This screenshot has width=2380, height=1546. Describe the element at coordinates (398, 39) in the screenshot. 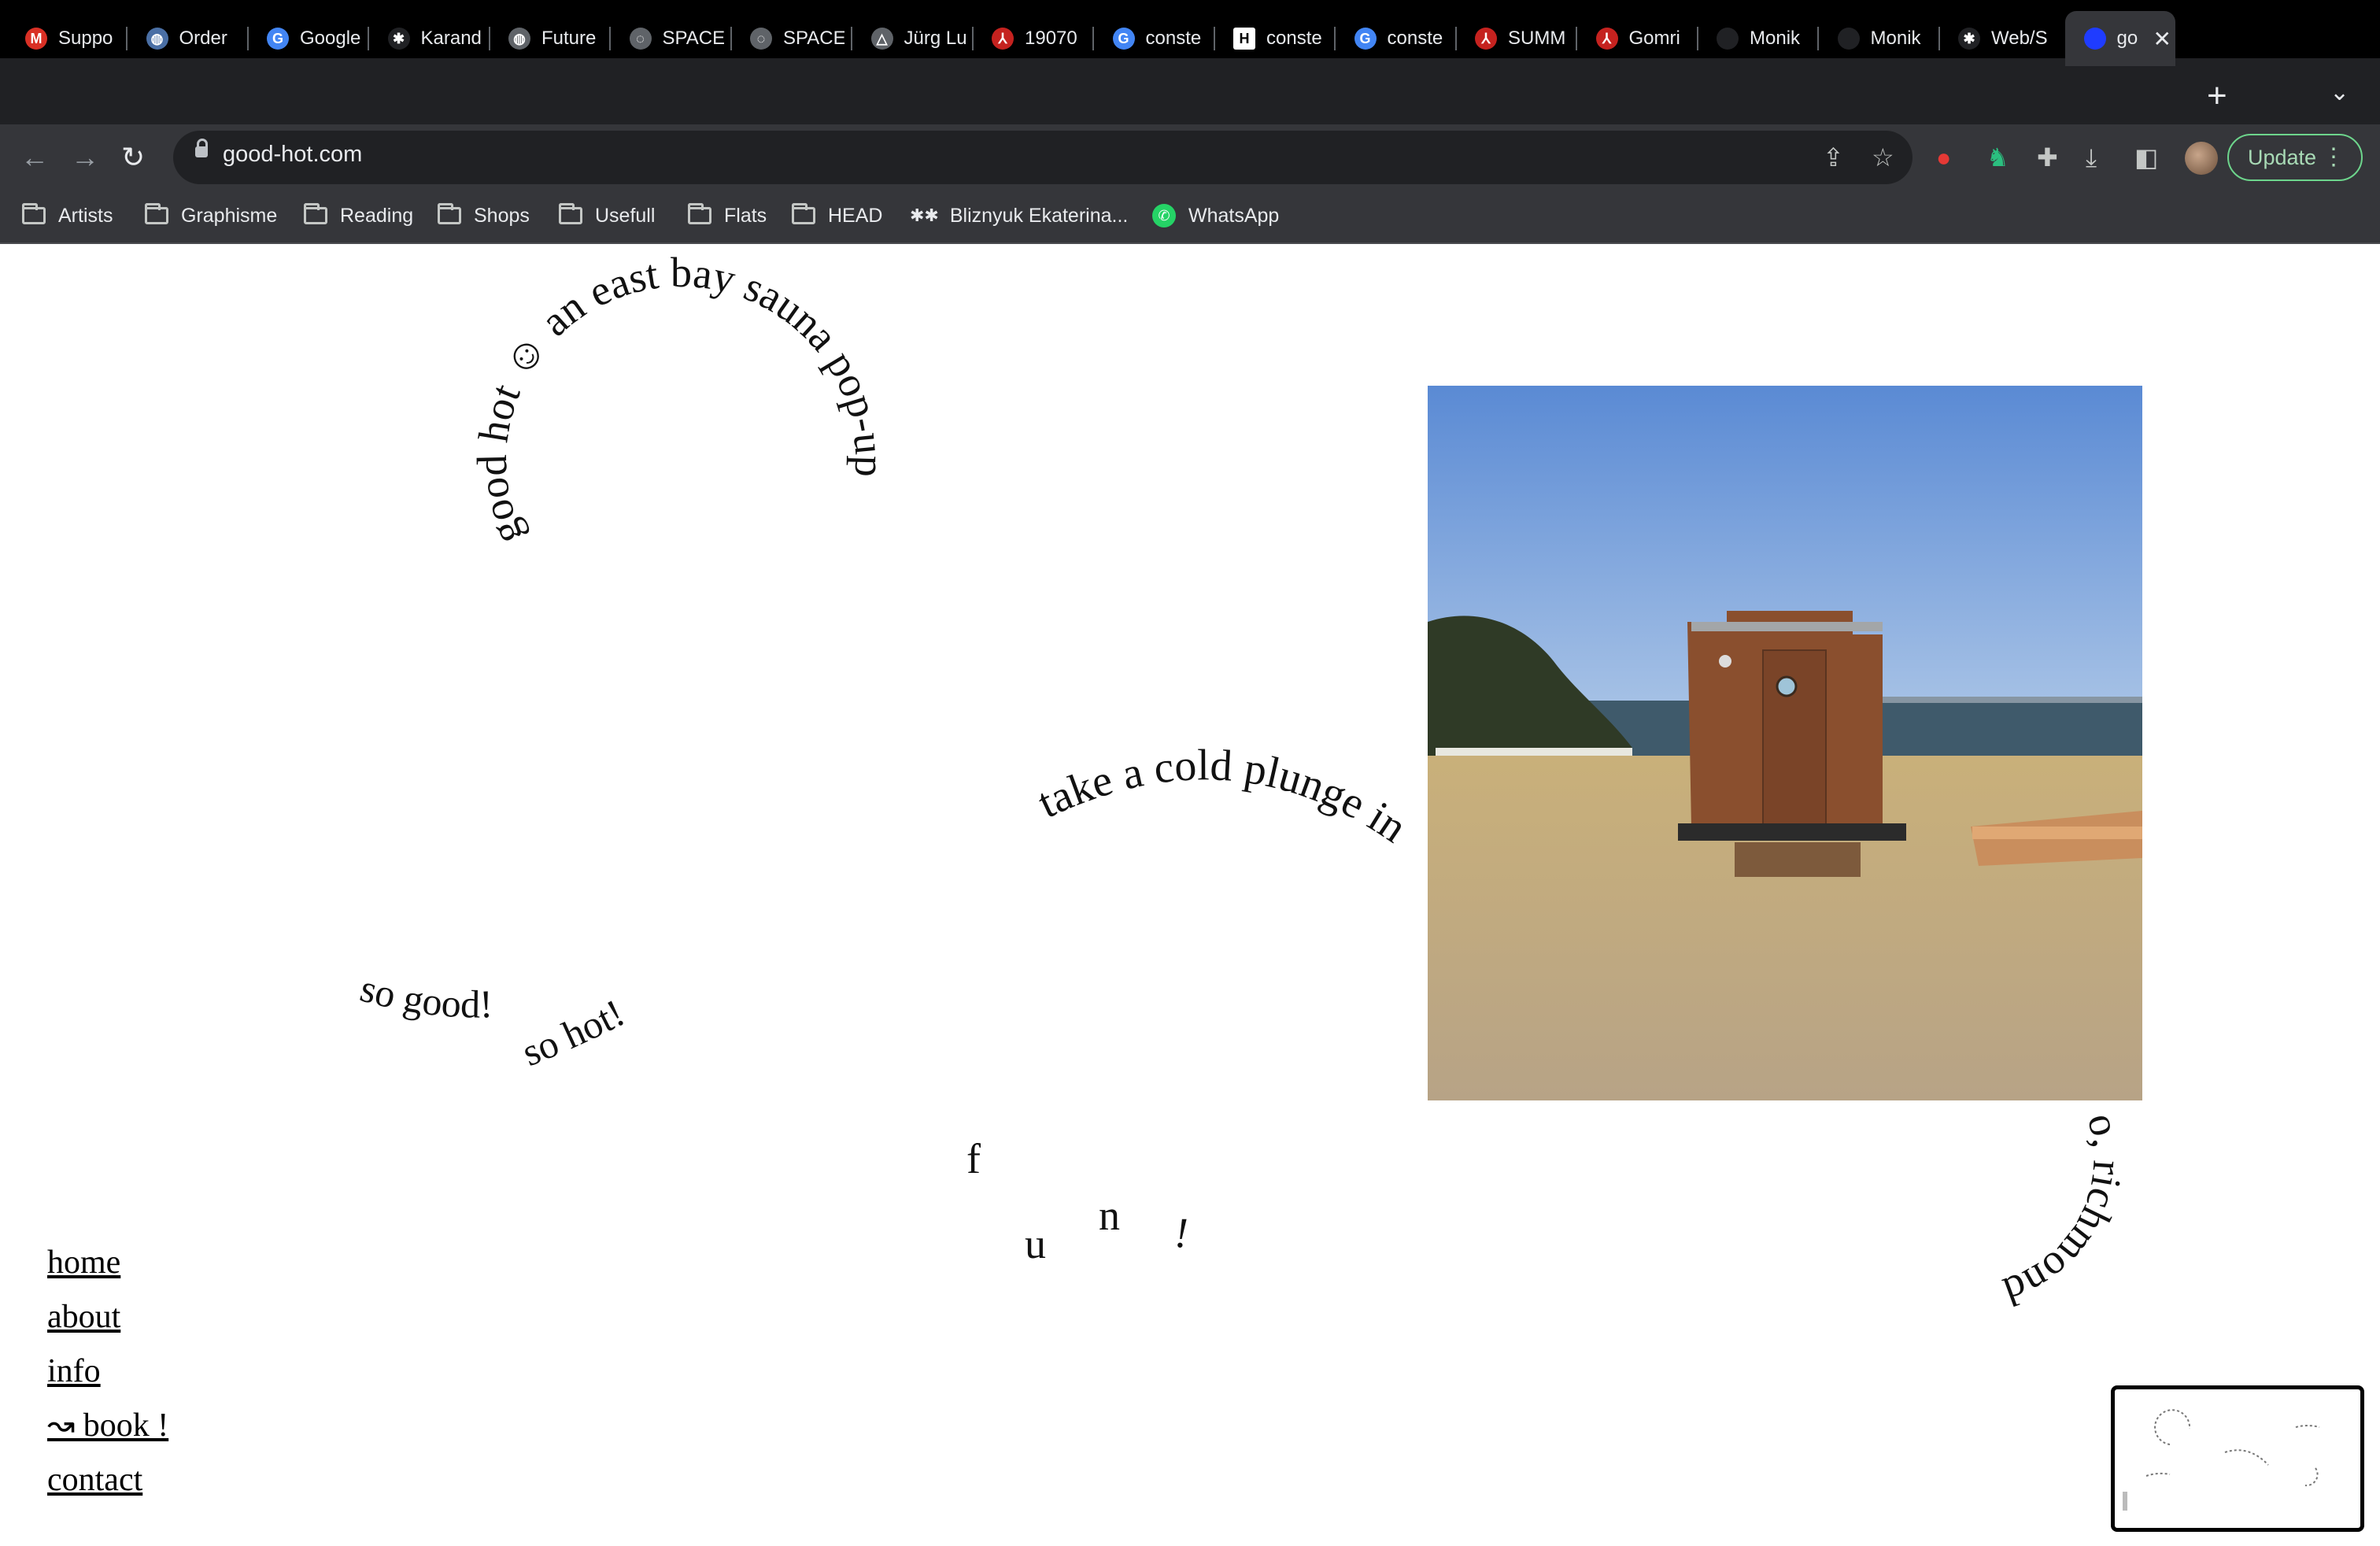

I see `stars-icon: ✱` at that location.